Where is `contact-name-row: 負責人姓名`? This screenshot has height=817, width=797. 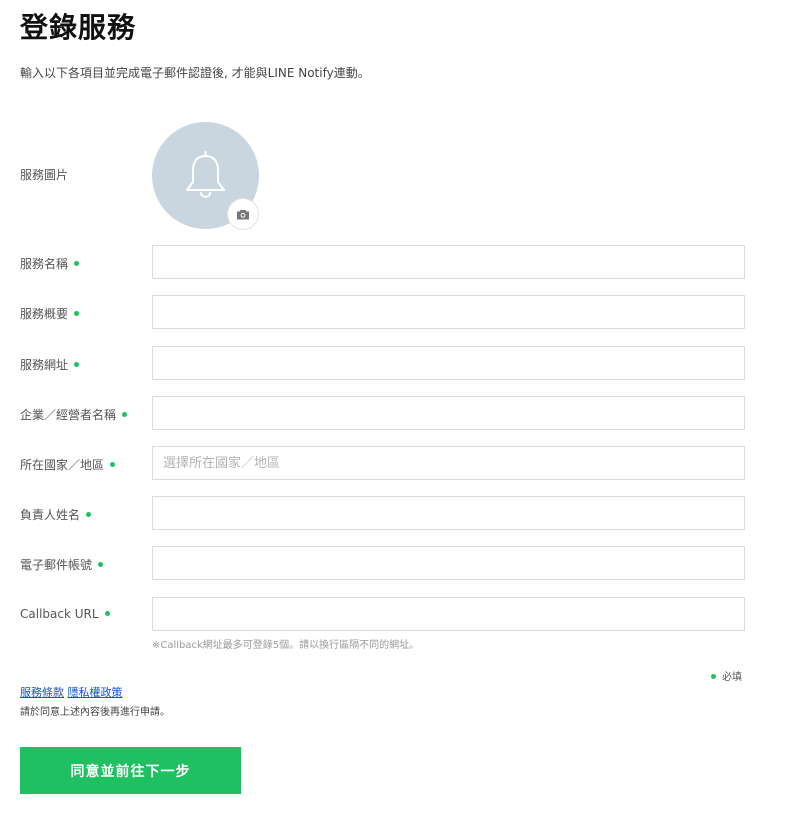 contact-name-row: 負責人姓名 is located at coordinates (398, 513).